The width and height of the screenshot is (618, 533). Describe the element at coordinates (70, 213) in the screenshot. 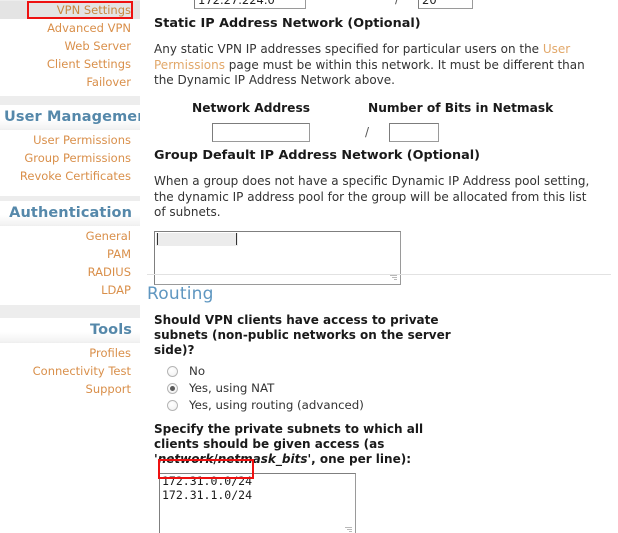

I see `sidebar-header-authentication: Authentication` at that location.